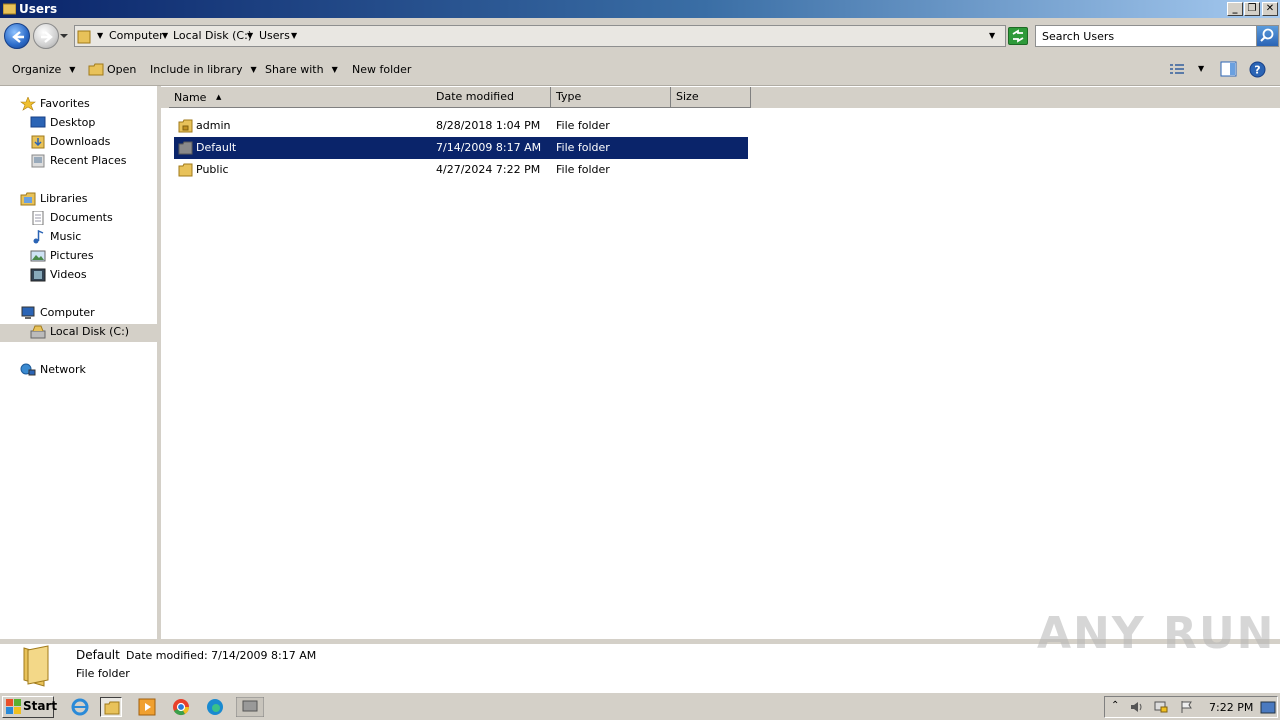  What do you see at coordinates (136, 36) in the screenshot?
I see `breadcrumb-computer: Computer` at bounding box center [136, 36].